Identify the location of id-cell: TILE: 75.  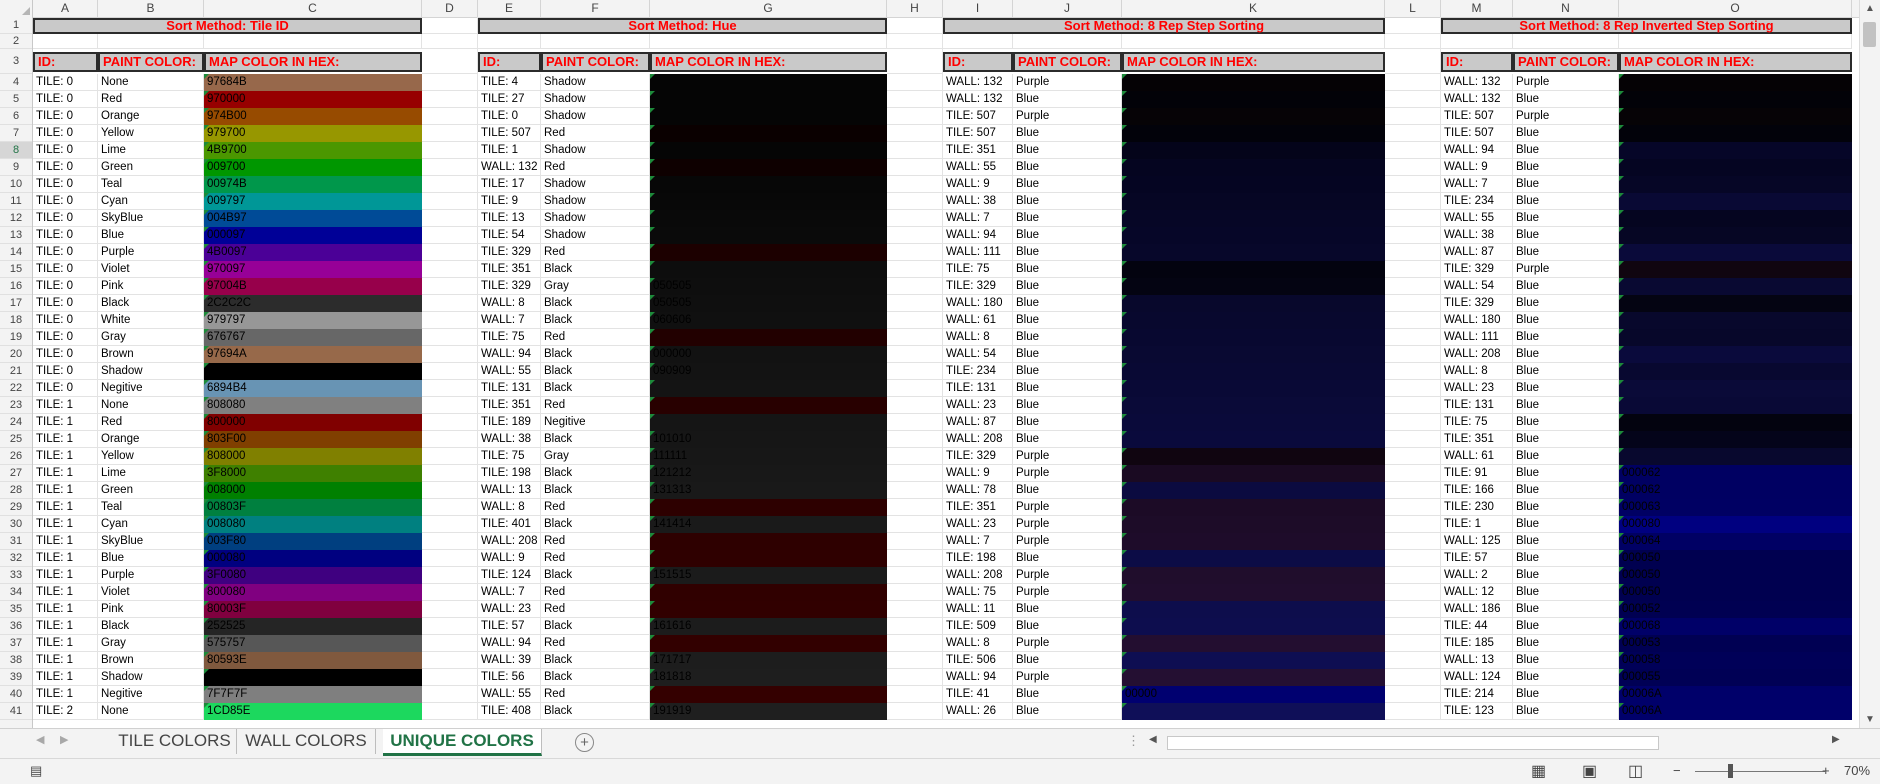
(1477, 422).